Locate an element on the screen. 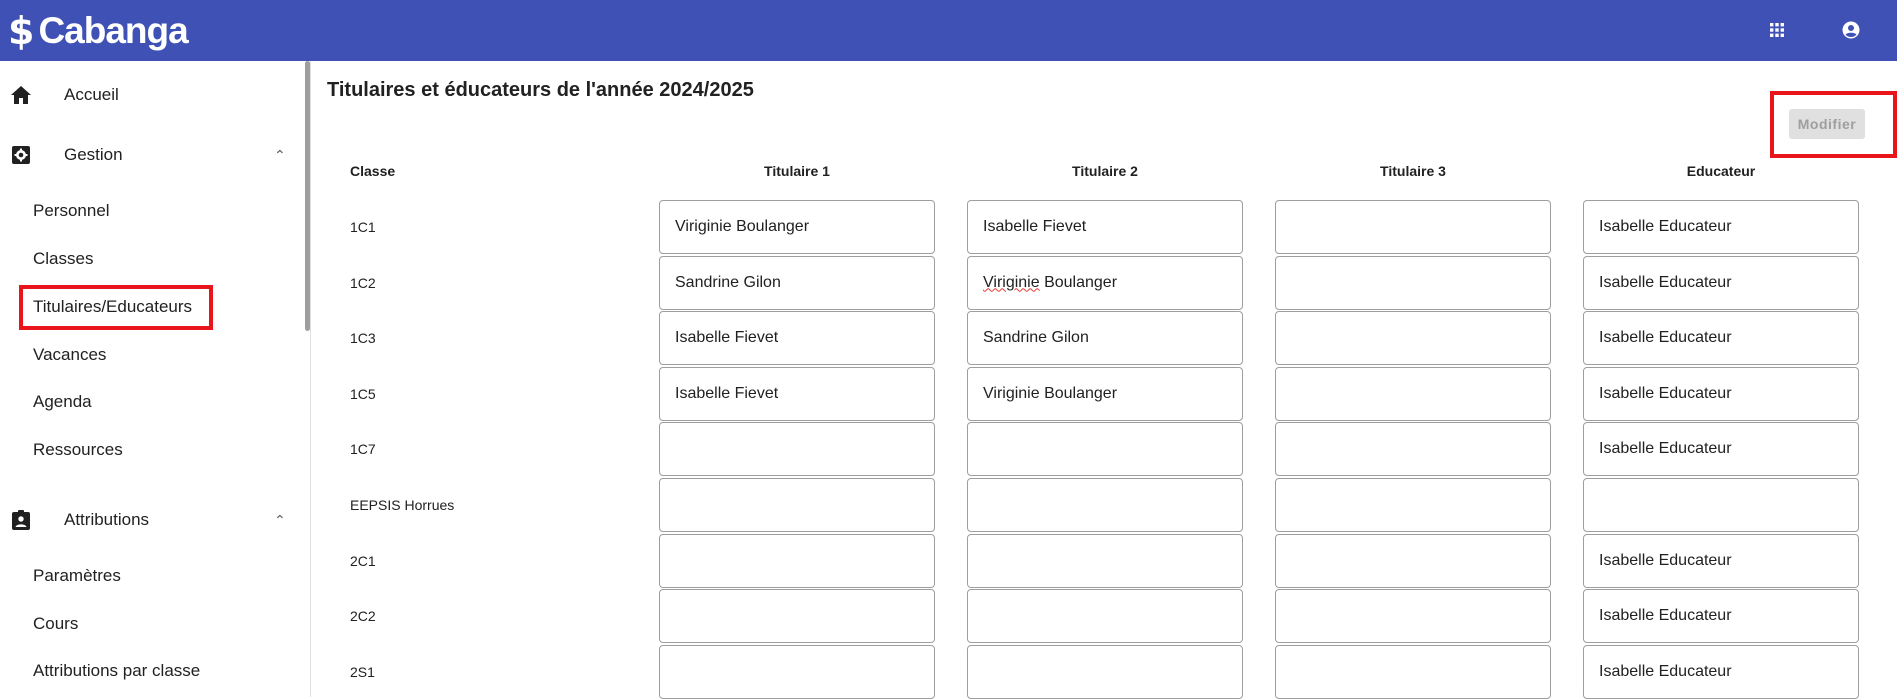 Image resolution: width=1897 pixels, height=699 pixels. row-classe-label: 2C2 is located at coordinates (363, 616).